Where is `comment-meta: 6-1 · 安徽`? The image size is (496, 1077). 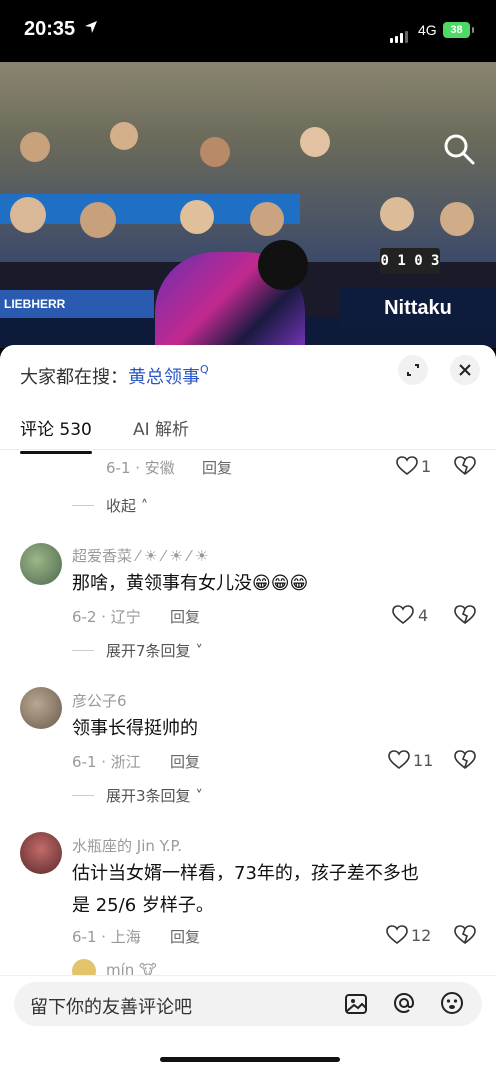
comment-meta: 6-1 · 安徽 is located at coordinates (140, 468).